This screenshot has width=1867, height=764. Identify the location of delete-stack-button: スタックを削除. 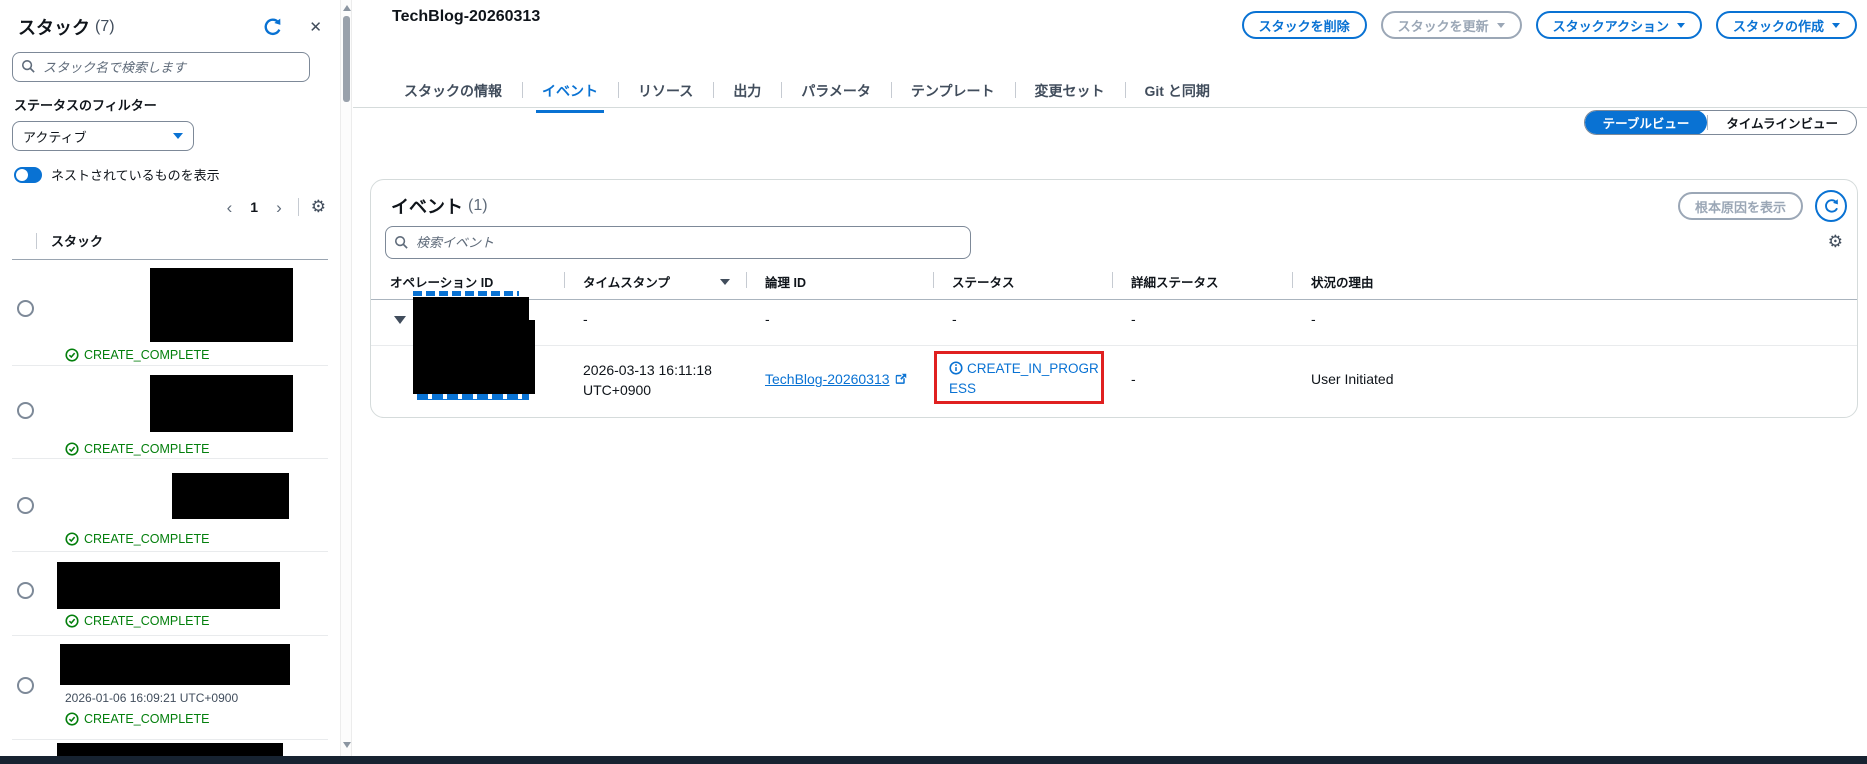
(1304, 25).